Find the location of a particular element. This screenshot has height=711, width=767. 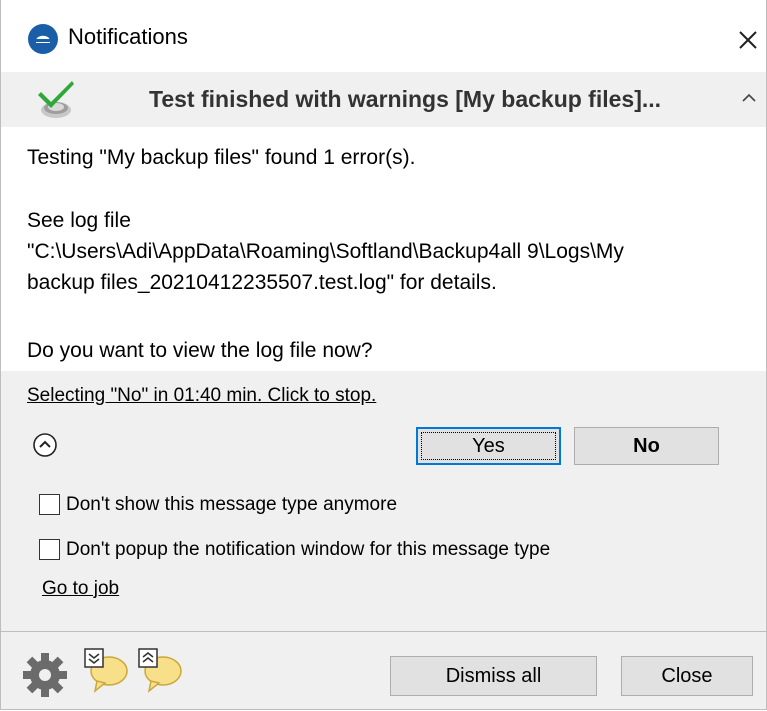

check-success-icon is located at coordinates (56, 99).